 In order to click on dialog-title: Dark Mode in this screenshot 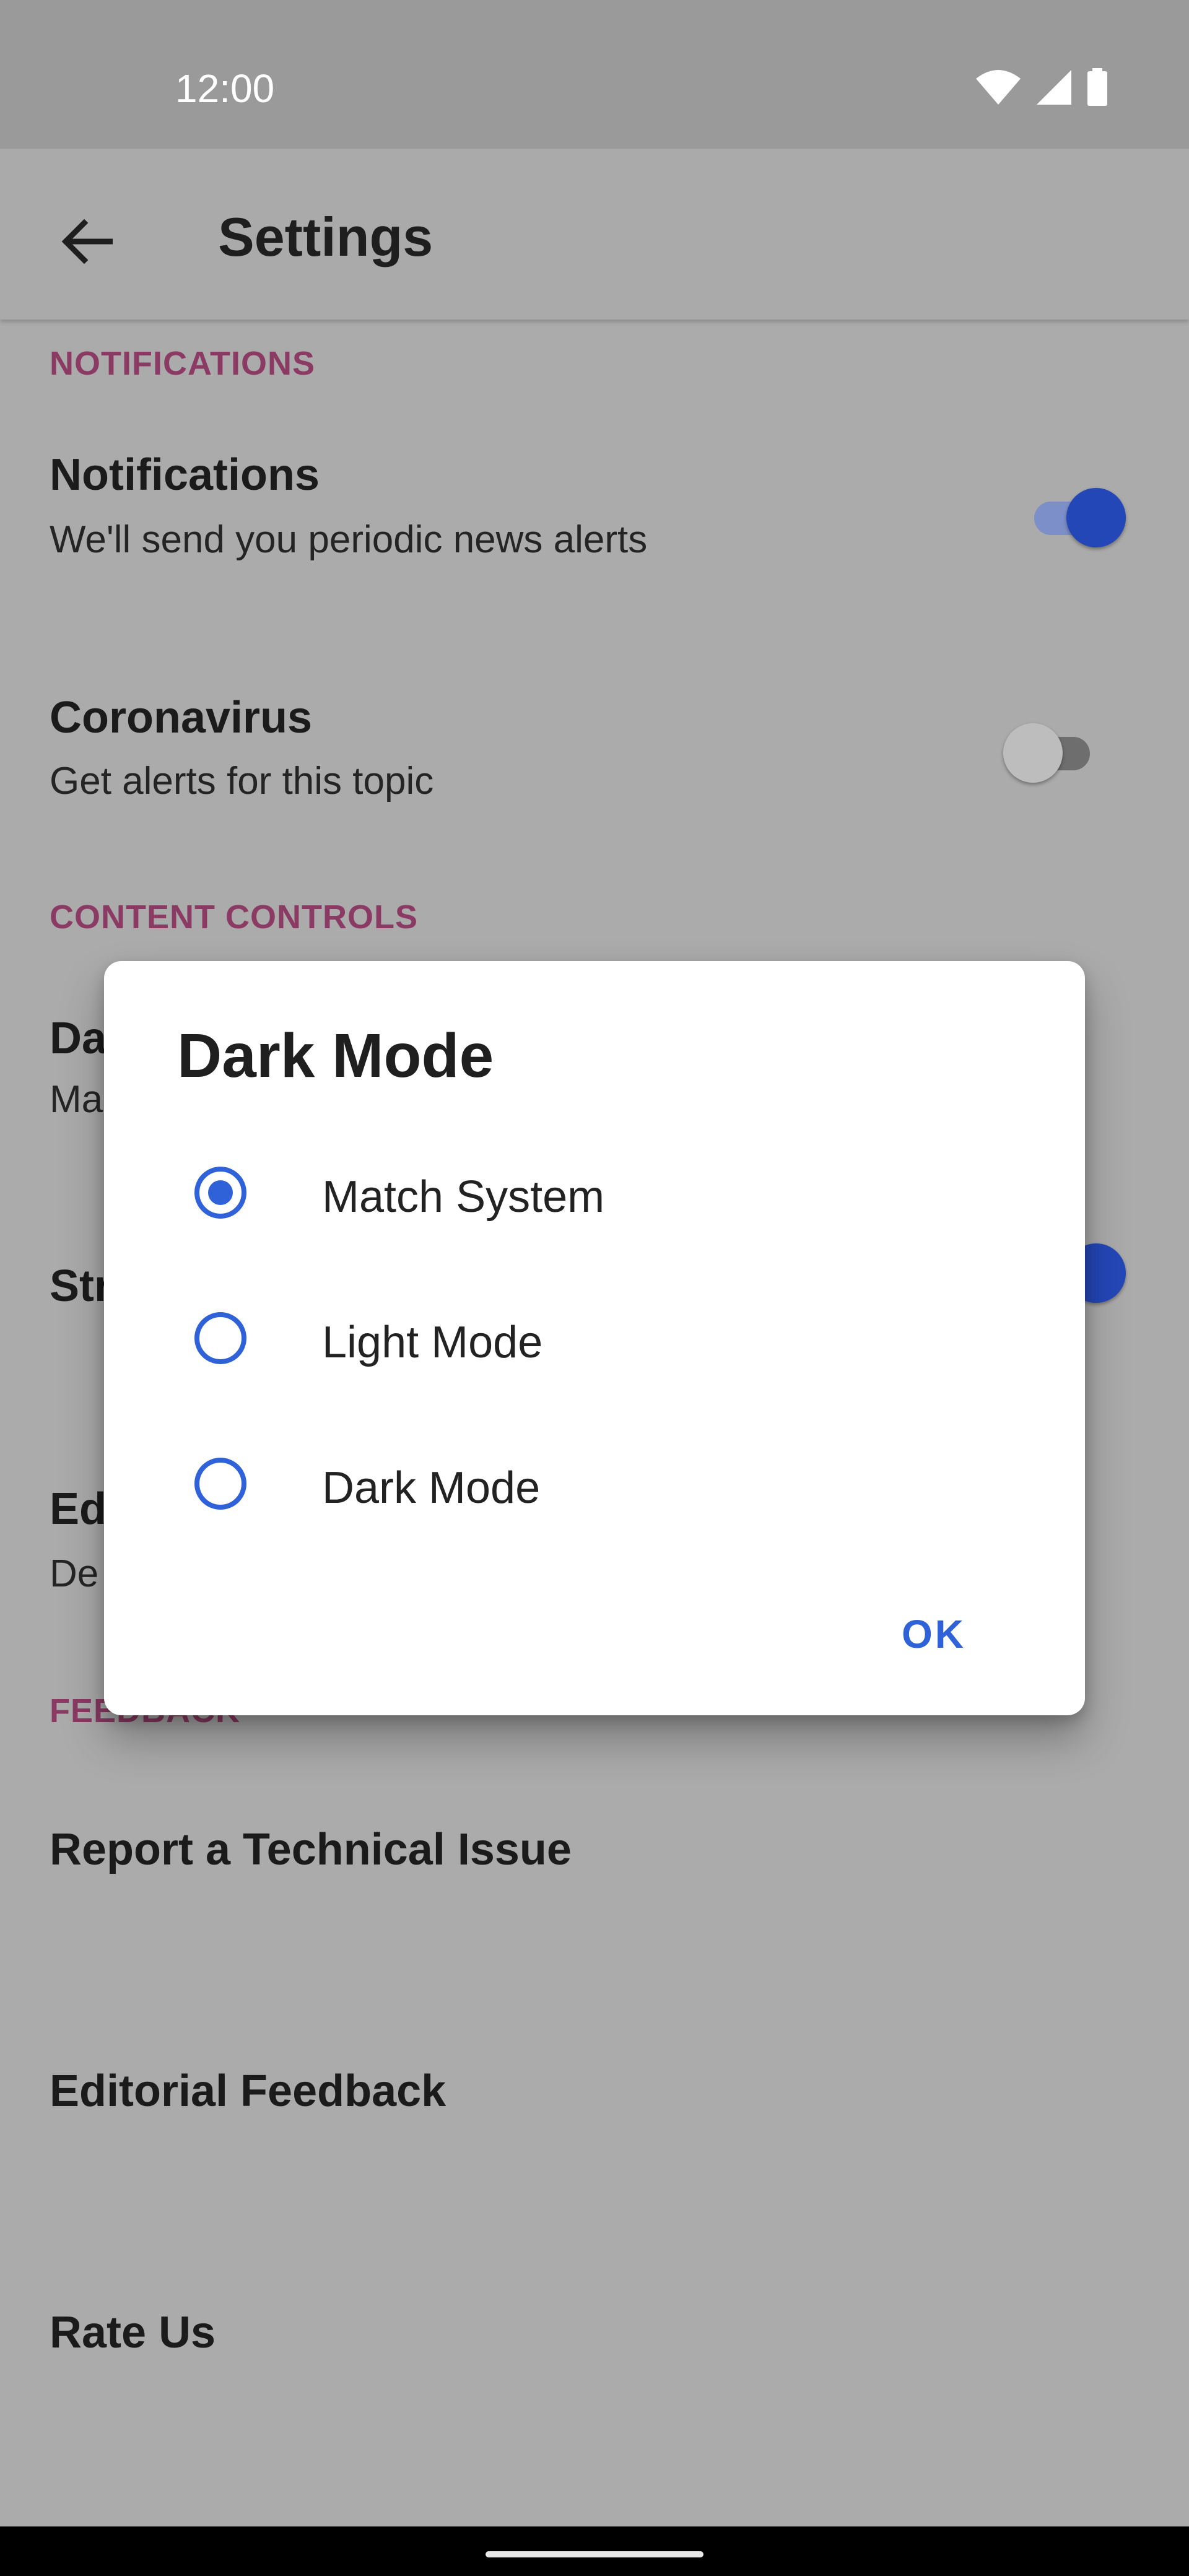, I will do `click(335, 1055)`.